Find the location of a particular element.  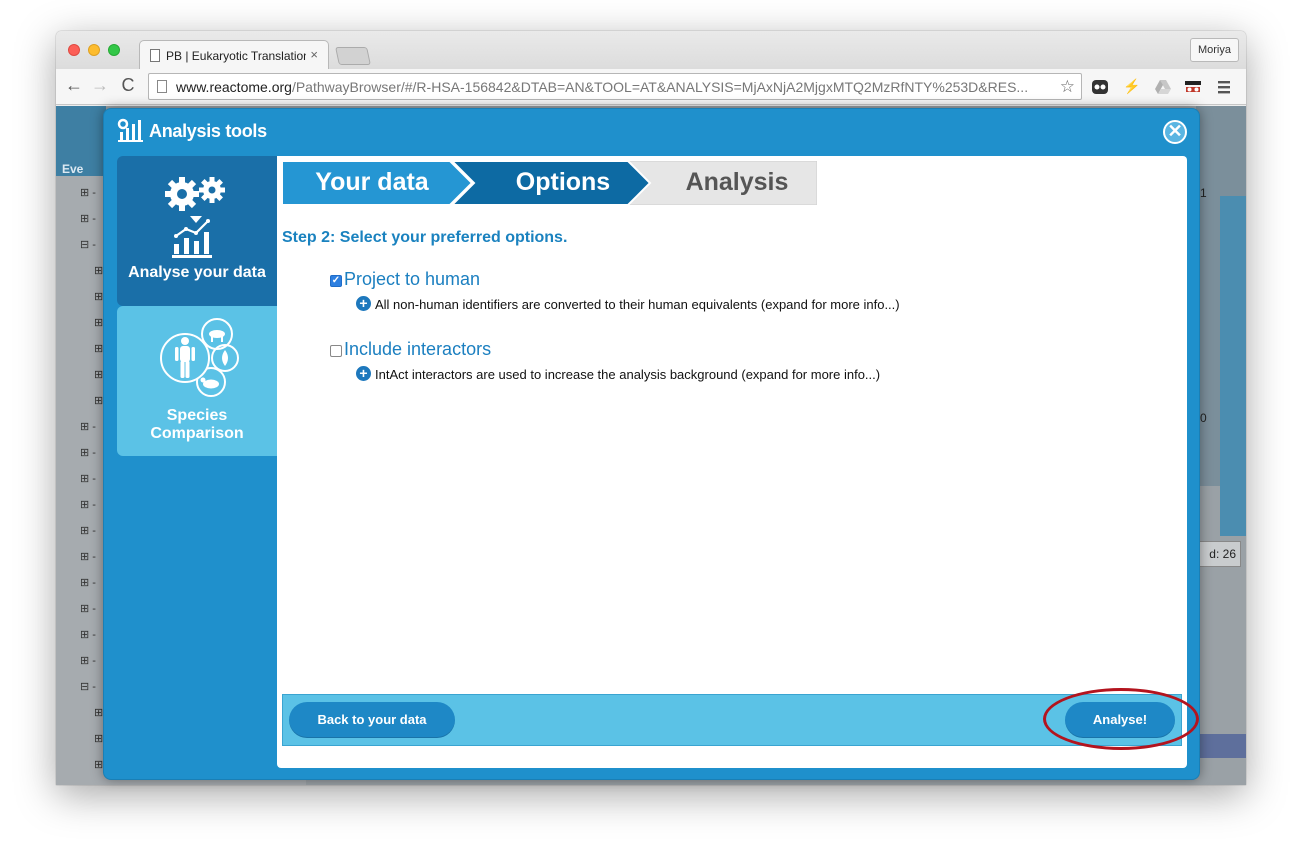

nav-analyse-your-data: Analyse your data is located at coordinates (197, 231).